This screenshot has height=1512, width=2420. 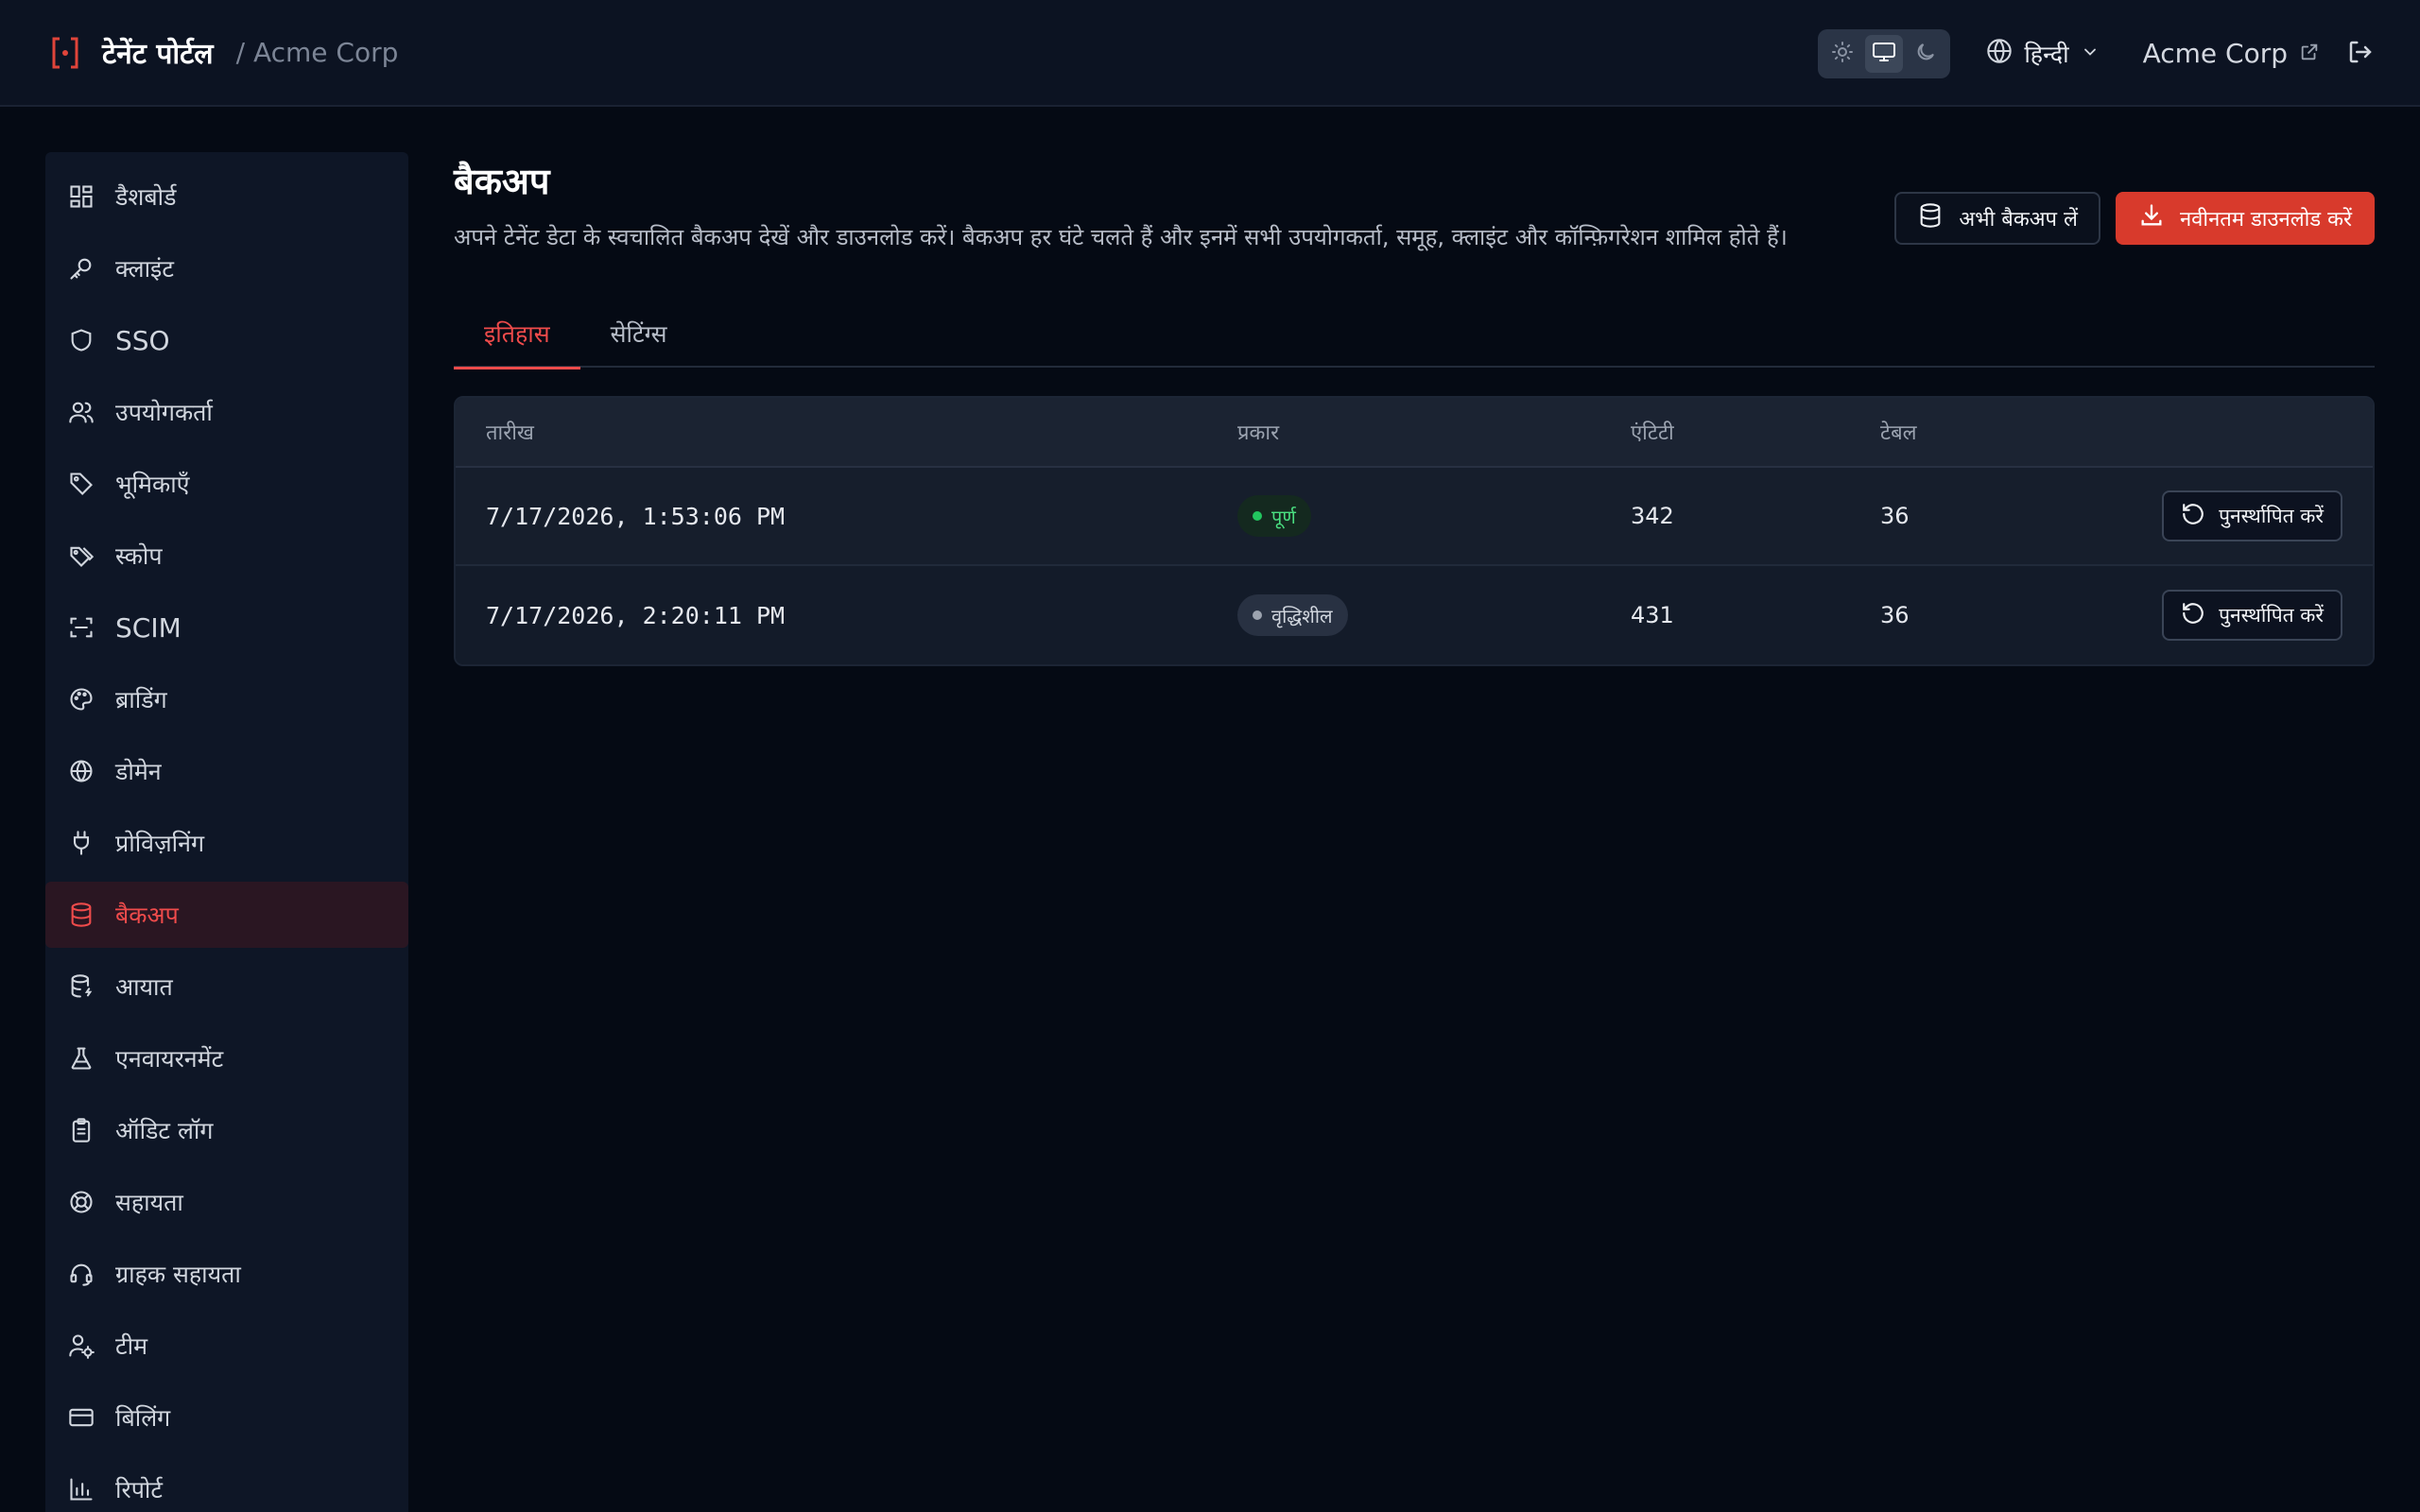 What do you see at coordinates (1258, 433) in the screenshot?
I see `column-header-type: प्रकार` at bounding box center [1258, 433].